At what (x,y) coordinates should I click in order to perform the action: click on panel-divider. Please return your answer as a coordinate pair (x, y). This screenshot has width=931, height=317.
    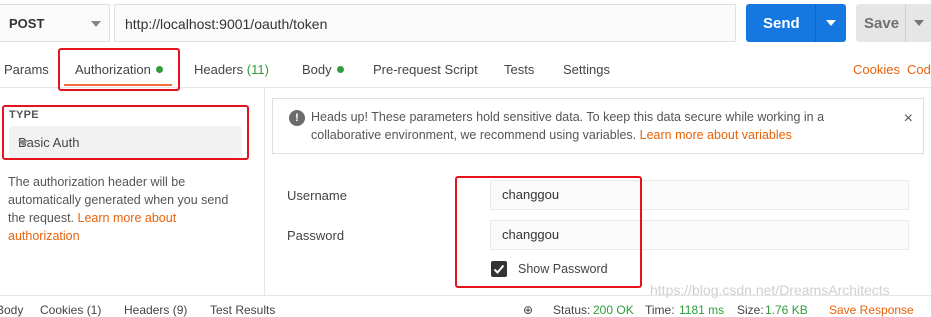
    Looking at the image, I should click on (264, 192).